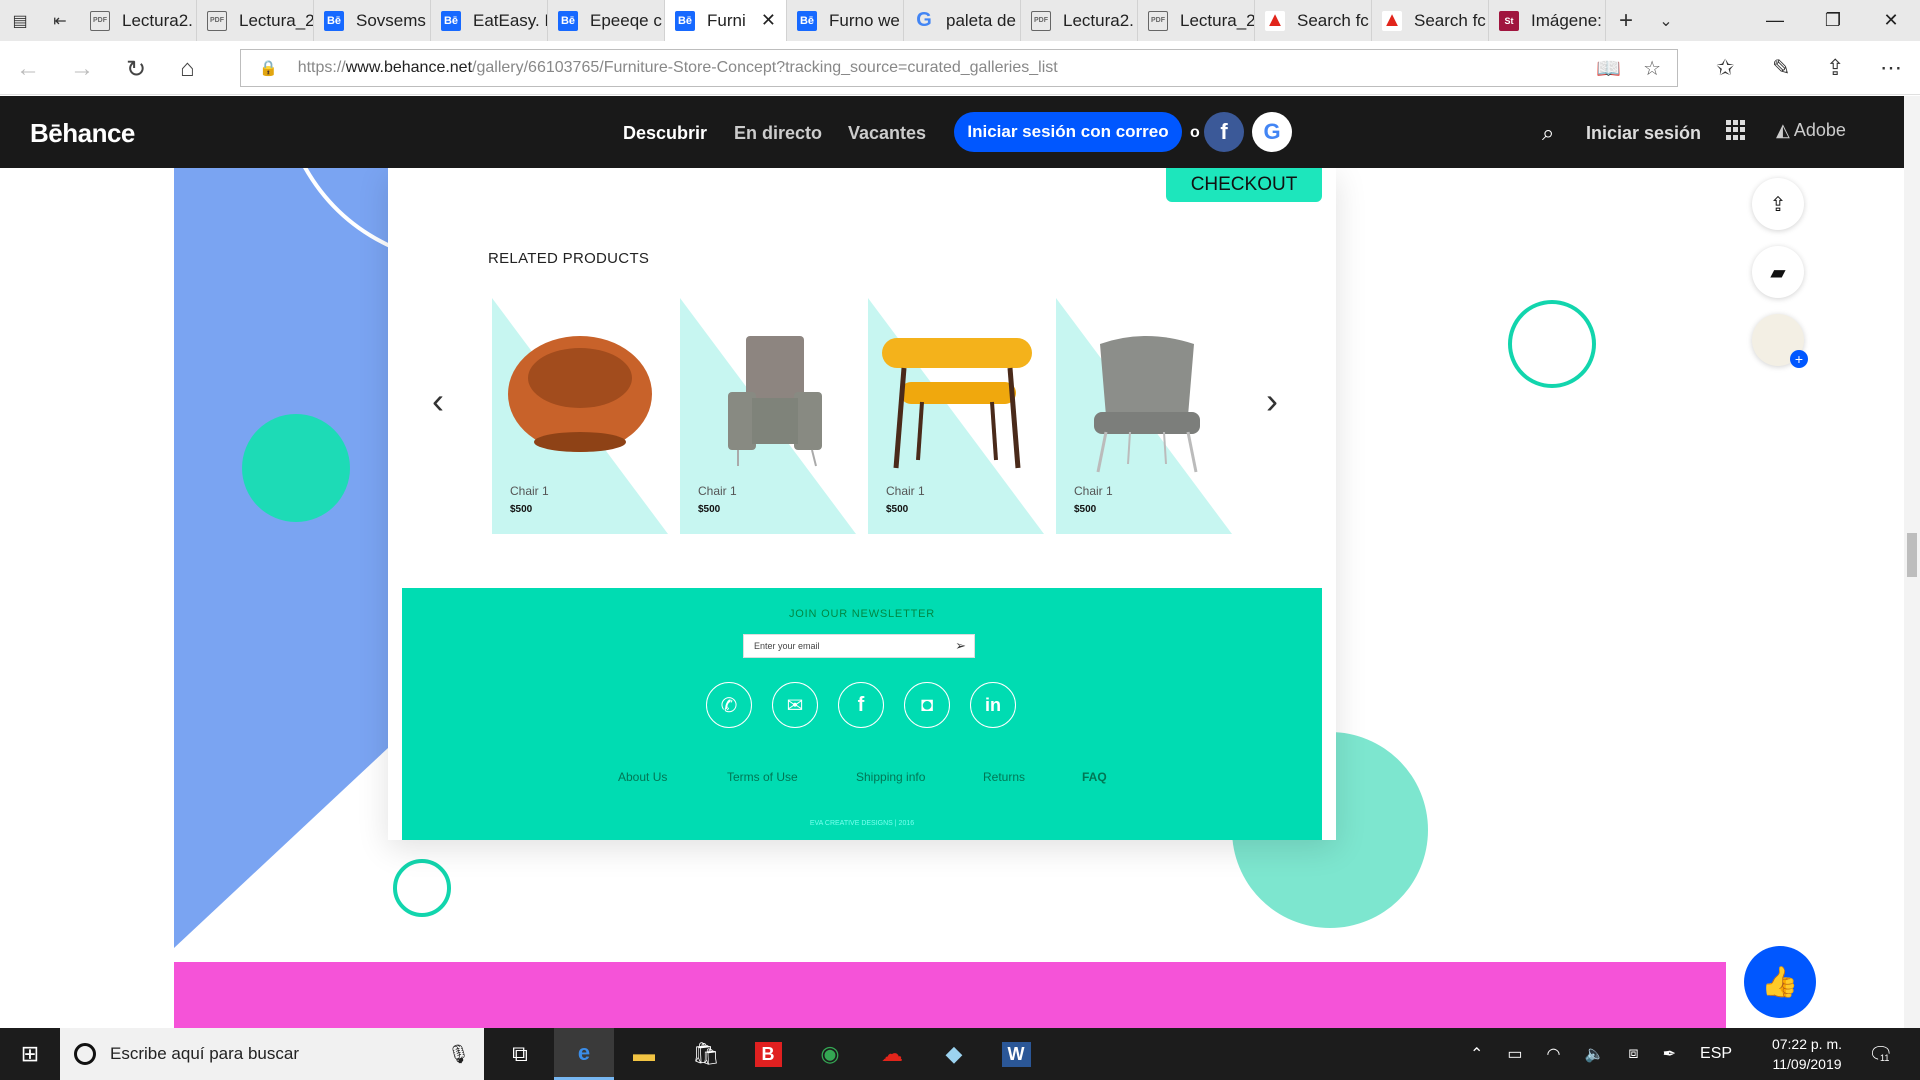 The image size is (1920, 1080). Describe the element at coordinates (1725, 68) in the screenshot. I see `favorites-list-icon: ✩` at that location.